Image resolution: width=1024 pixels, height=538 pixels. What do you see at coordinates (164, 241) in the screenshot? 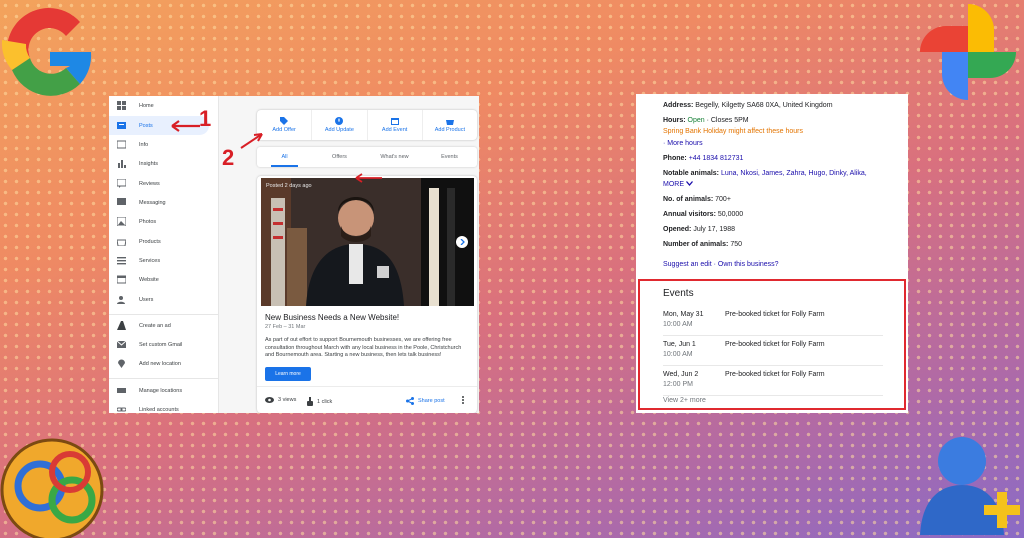
I see `sidebar-item-products: Products` at bounding box center [164, 241].